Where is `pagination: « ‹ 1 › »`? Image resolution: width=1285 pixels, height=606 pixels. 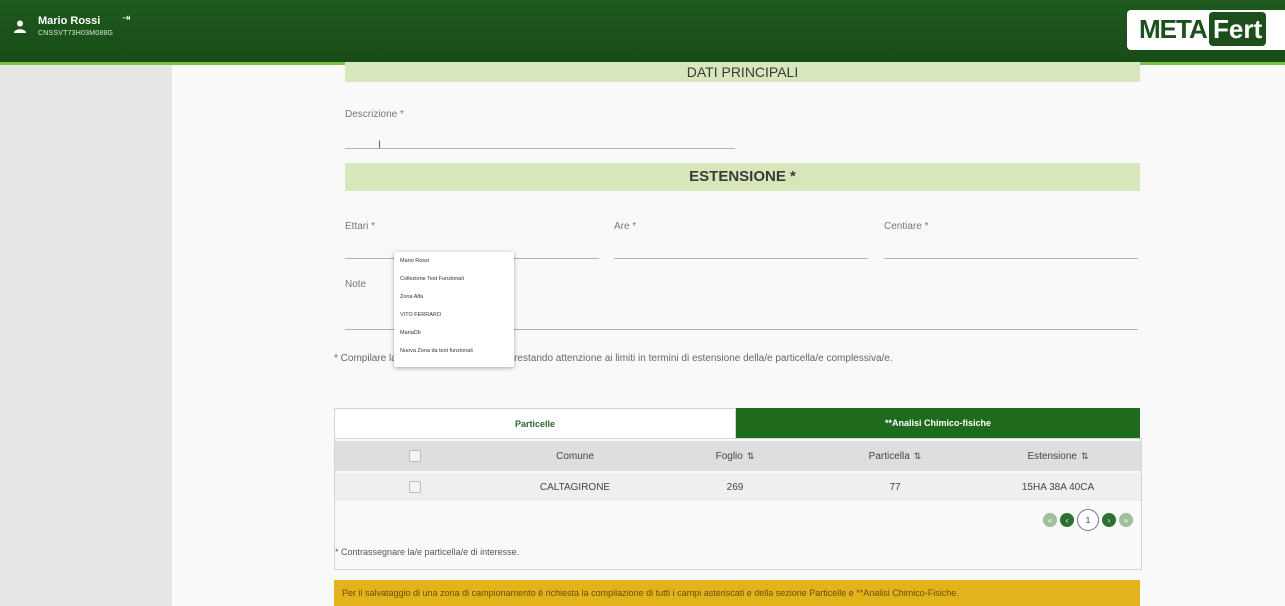
pagination: « ‹ 1 › » is located at coordinates (1088, 520).